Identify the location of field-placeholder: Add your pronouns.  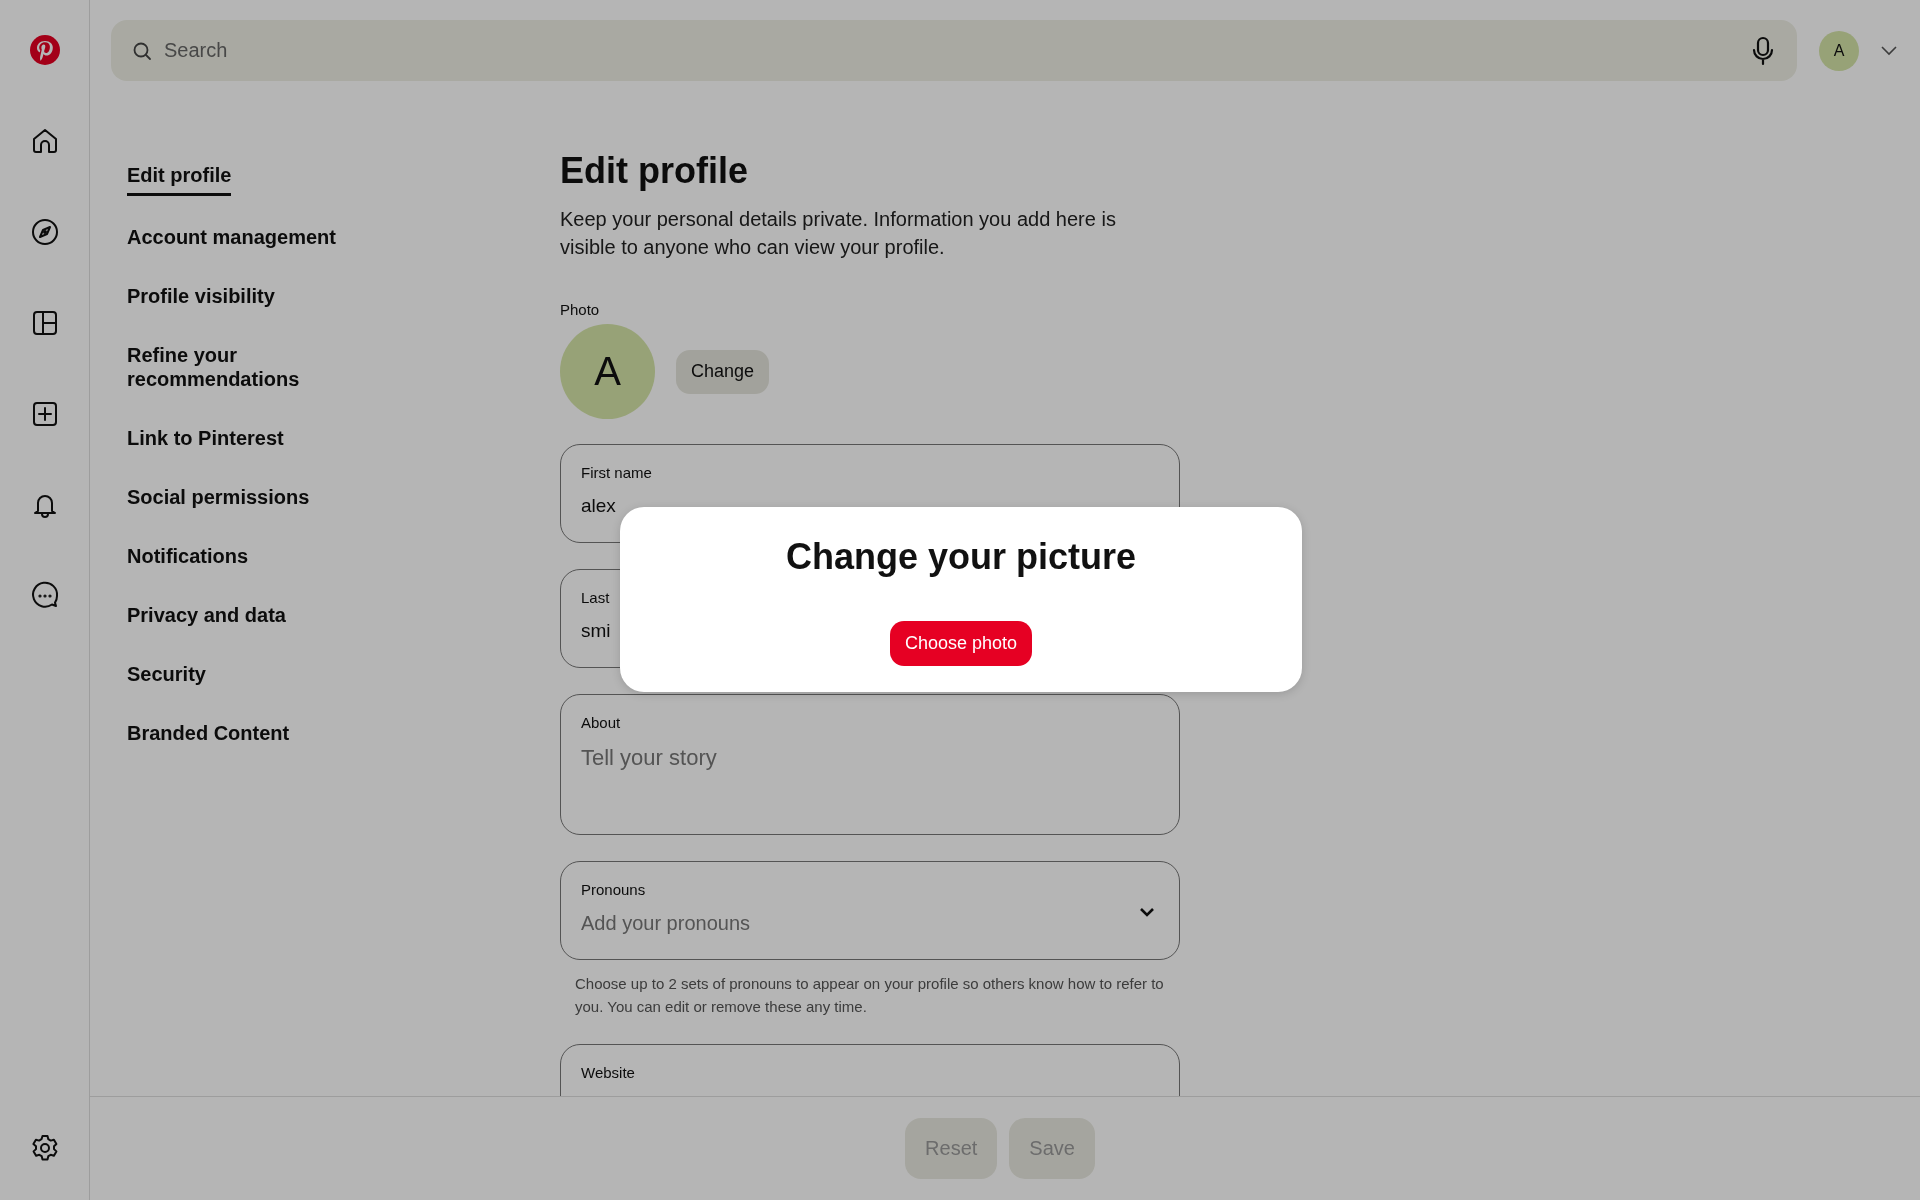
(666, 923).